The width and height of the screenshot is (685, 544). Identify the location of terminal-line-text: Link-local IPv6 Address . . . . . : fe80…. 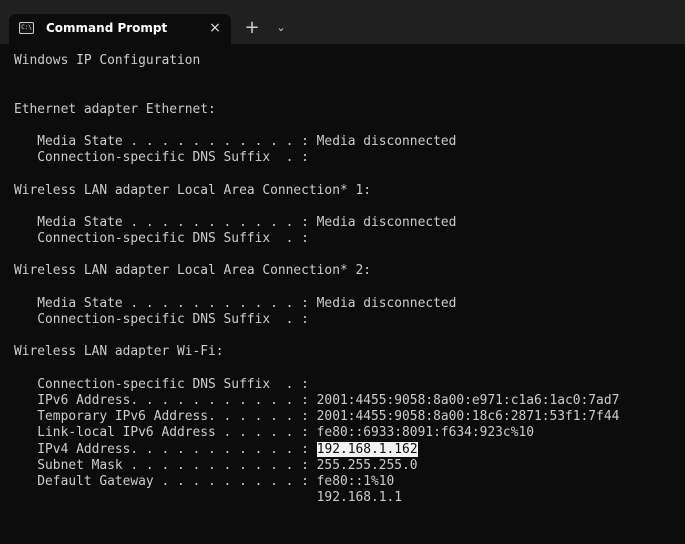
(274, 433).